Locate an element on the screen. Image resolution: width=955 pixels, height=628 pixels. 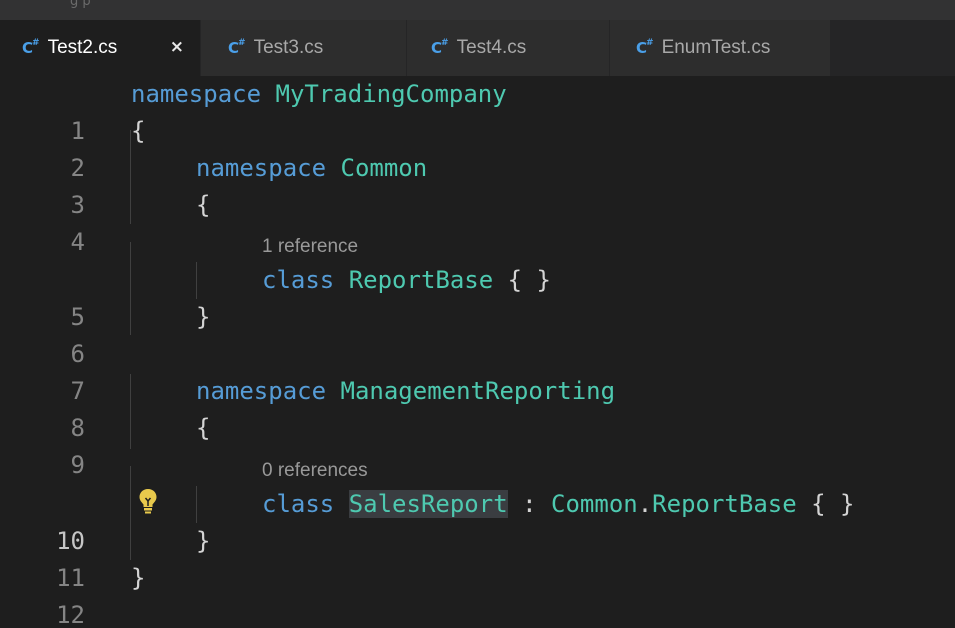
code-content: namespace MyTradingCompany is located at coordinates (319, 94).